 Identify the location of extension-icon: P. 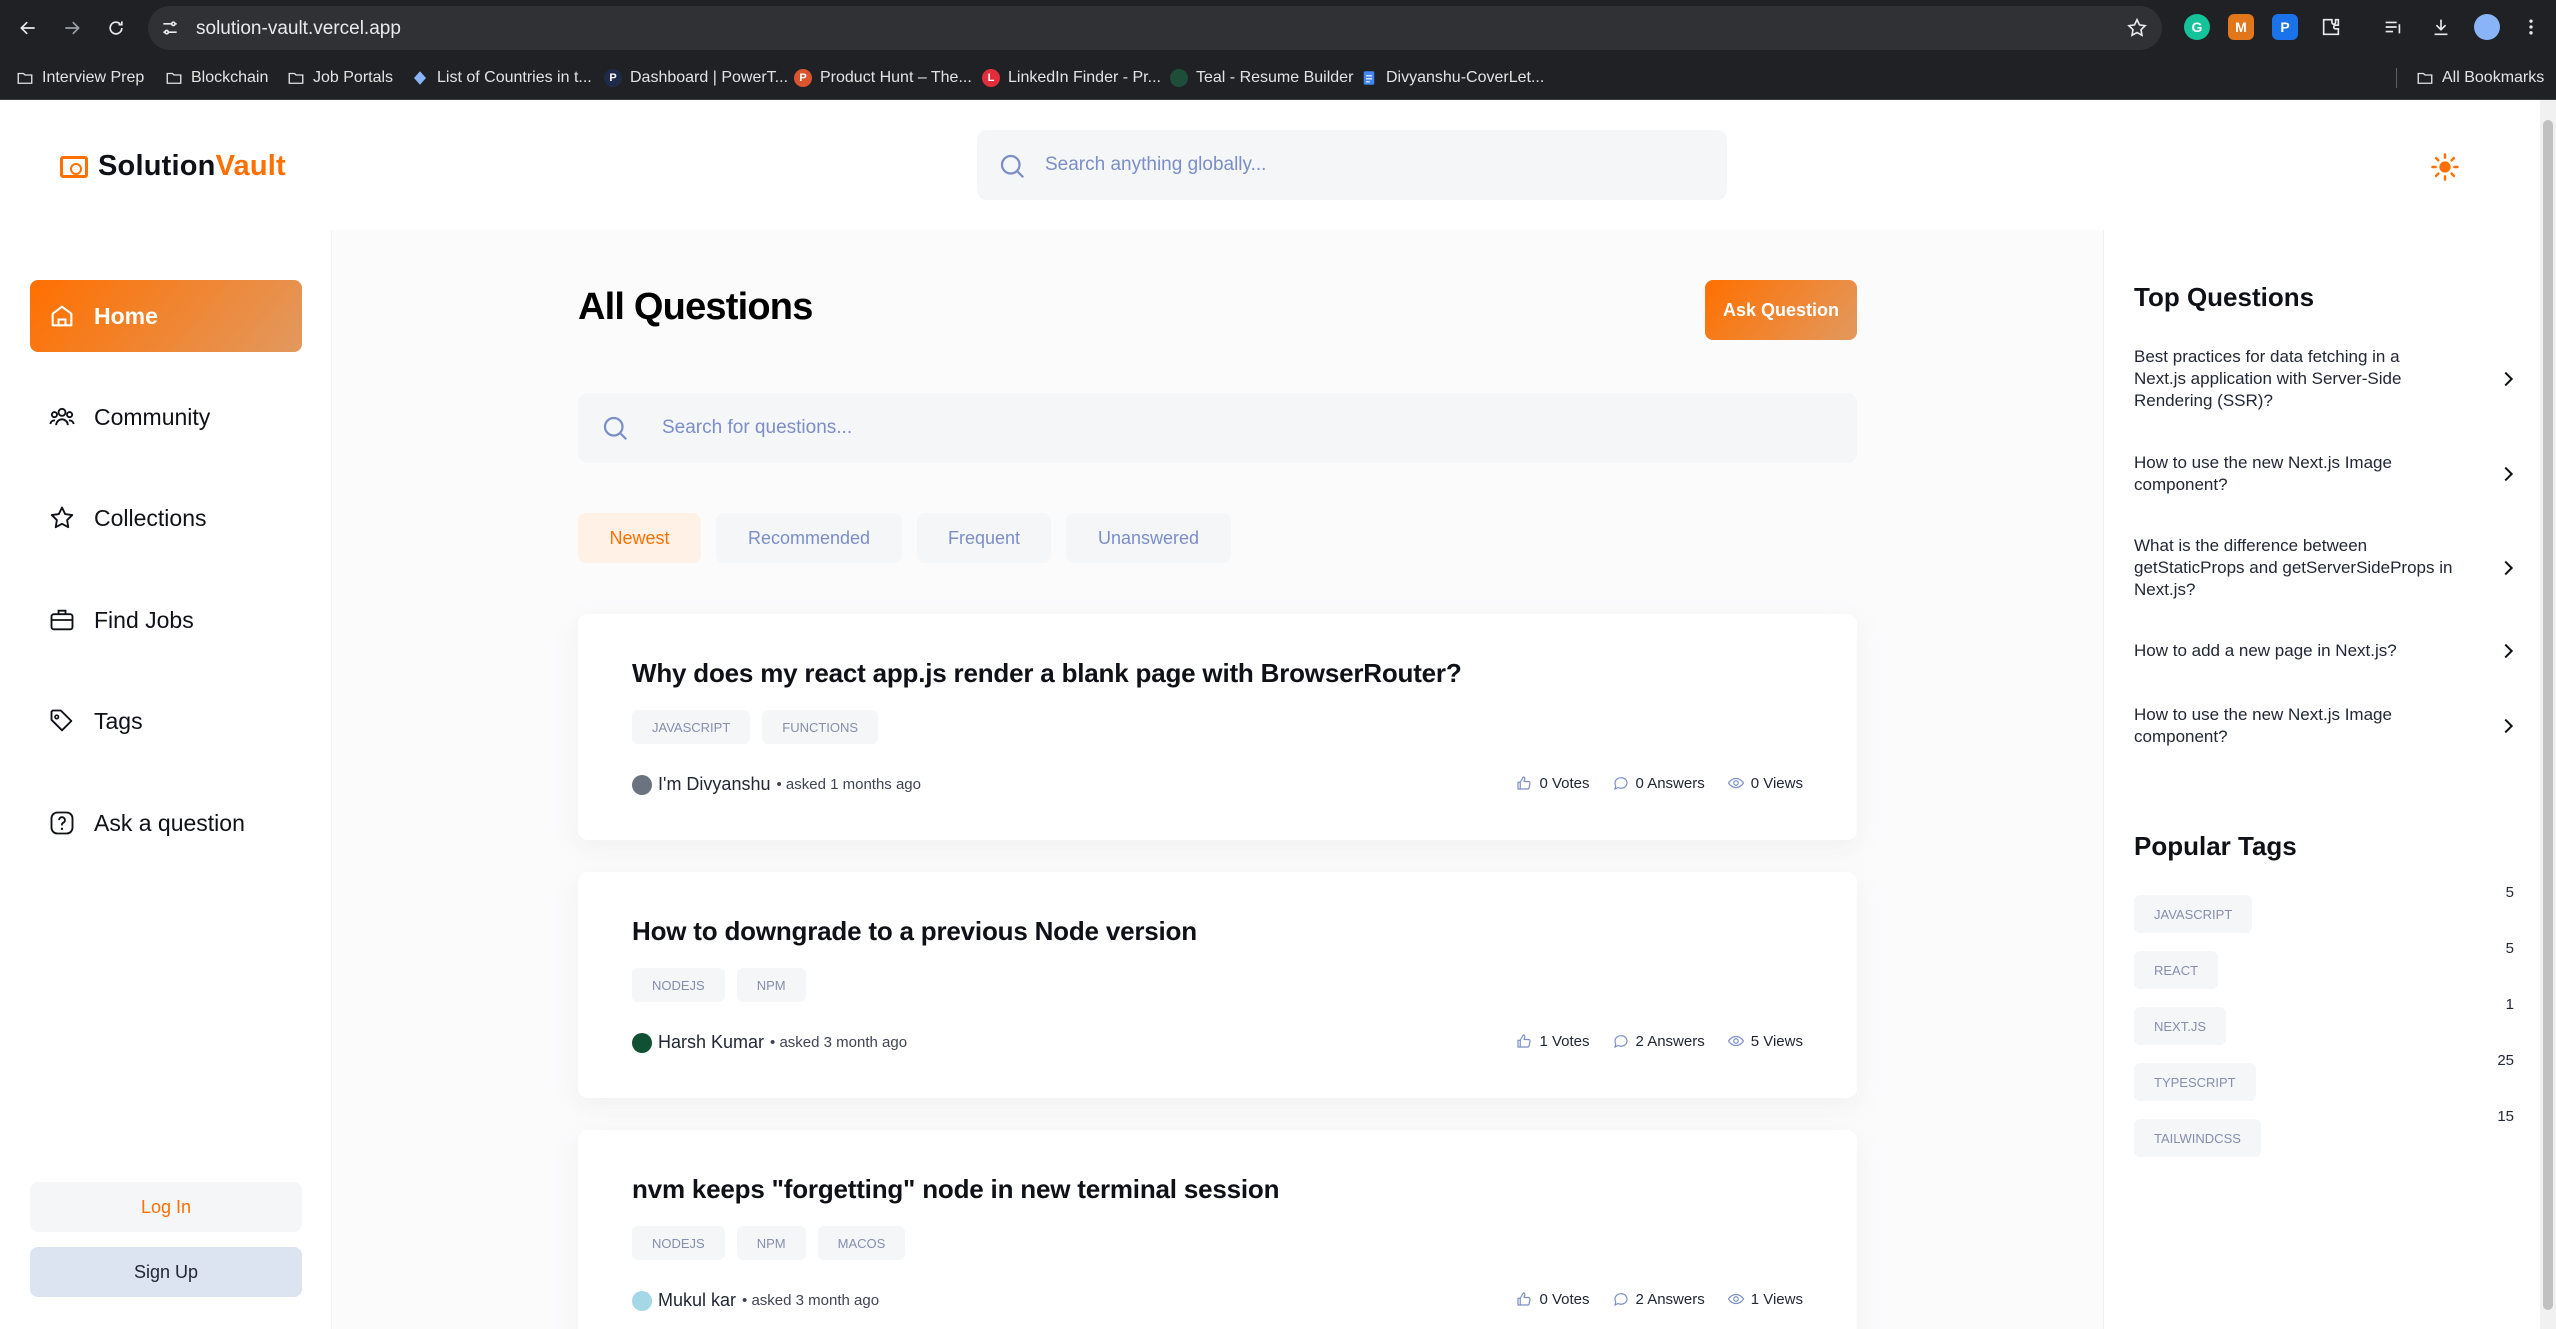
(2285, 27).